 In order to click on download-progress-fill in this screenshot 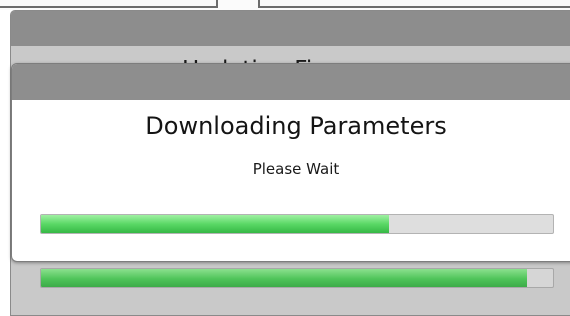, I will do `click(215, 224)`.